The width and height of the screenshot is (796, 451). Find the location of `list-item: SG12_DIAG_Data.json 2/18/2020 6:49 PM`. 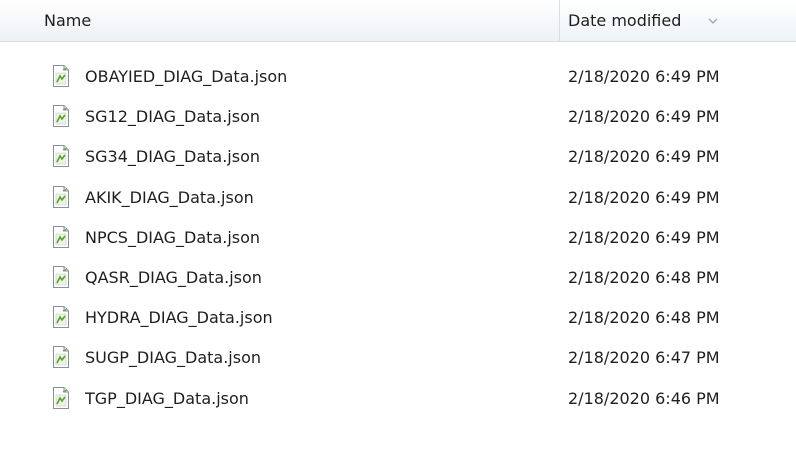

list-item: SG12_DIAG_Data.json 2/18/2020 6:49 PM is located at coordinates (398, 116).